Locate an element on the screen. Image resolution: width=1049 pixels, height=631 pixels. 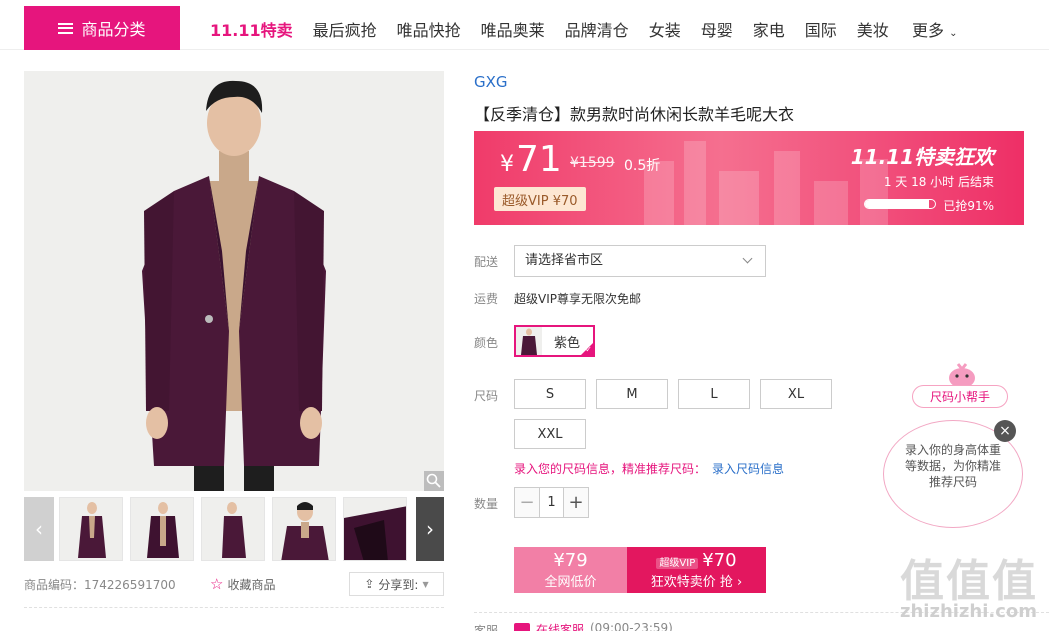
chevron-down-icon is located at coordinates (747, 258).